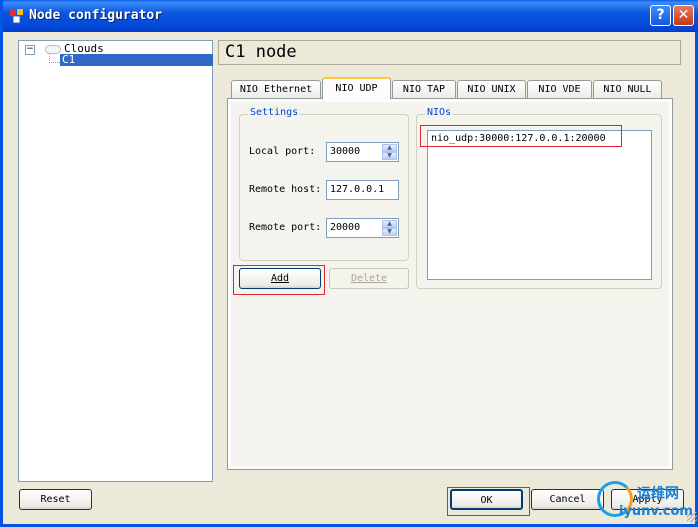 This screenshot has width=698, height=527. I want to click on watermark-text-bottom: iyunv.com, so click(656, 511).